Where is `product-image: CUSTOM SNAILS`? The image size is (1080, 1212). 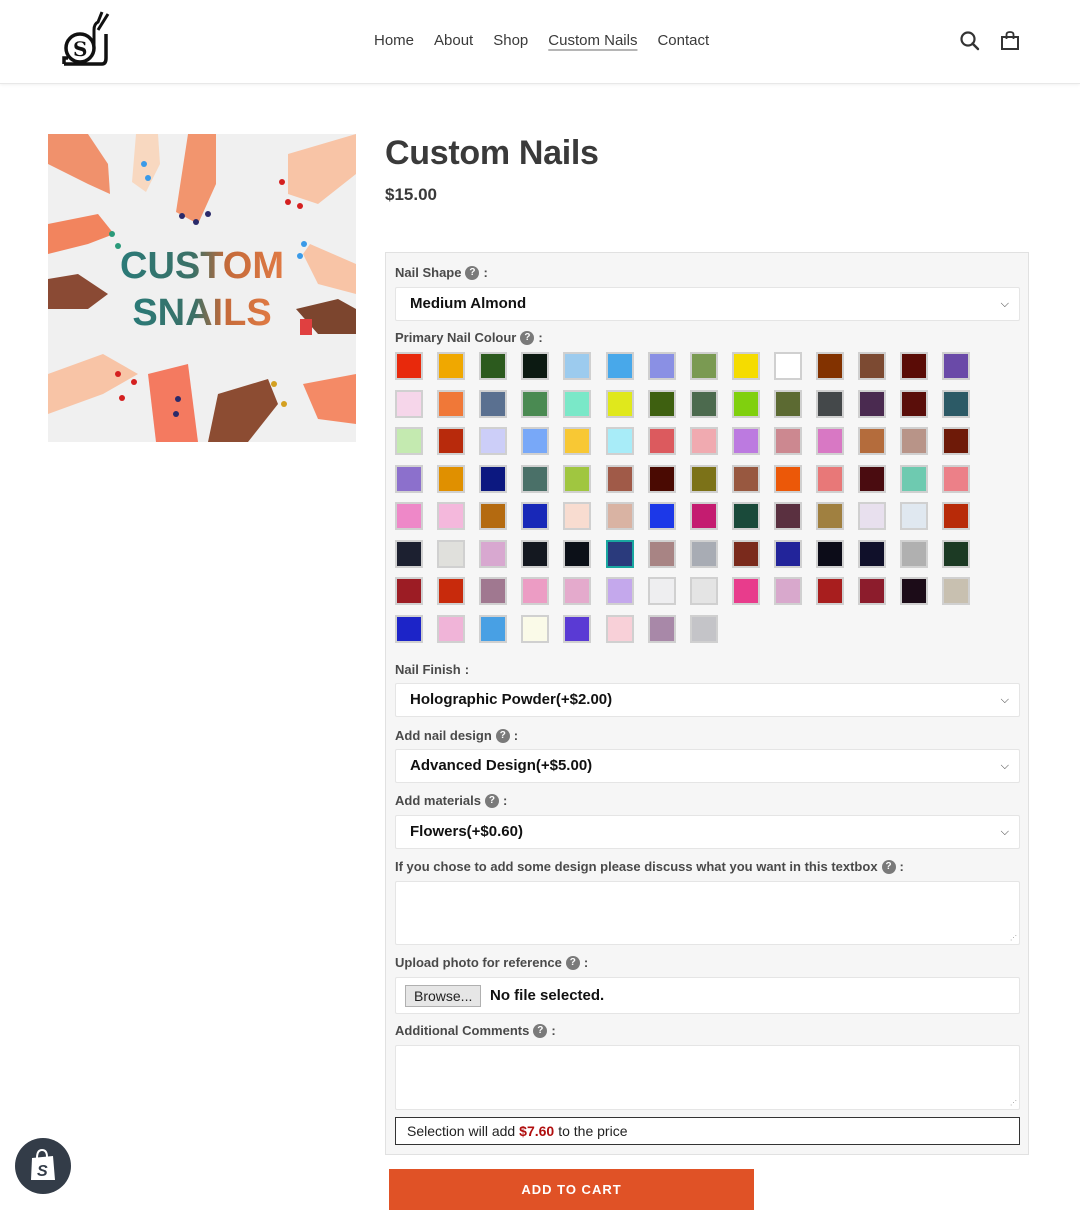
product-image: CUSTOM SNAILS is located at coordinates (202, 288).